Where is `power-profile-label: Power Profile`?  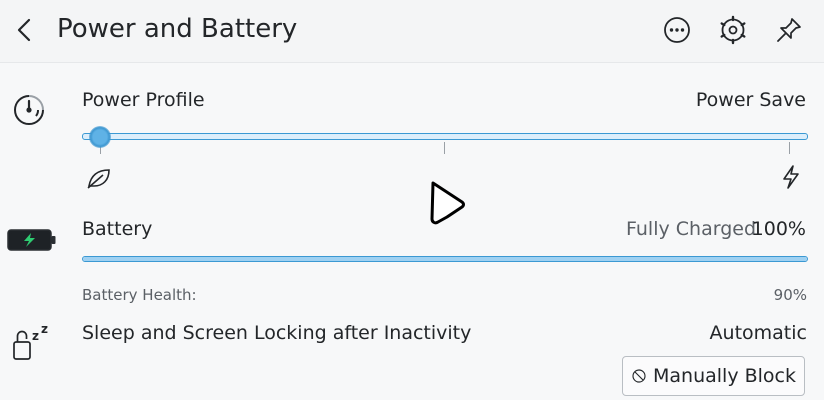
power-profile-label: Power Profile is located at coordinates (143, 100).